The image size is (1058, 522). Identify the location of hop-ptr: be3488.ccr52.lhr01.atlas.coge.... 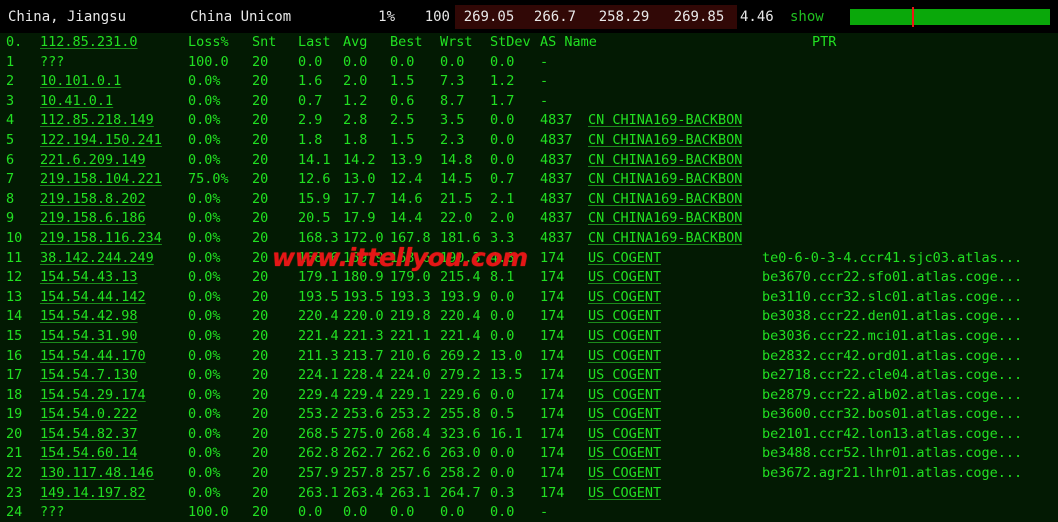
(892, 453).